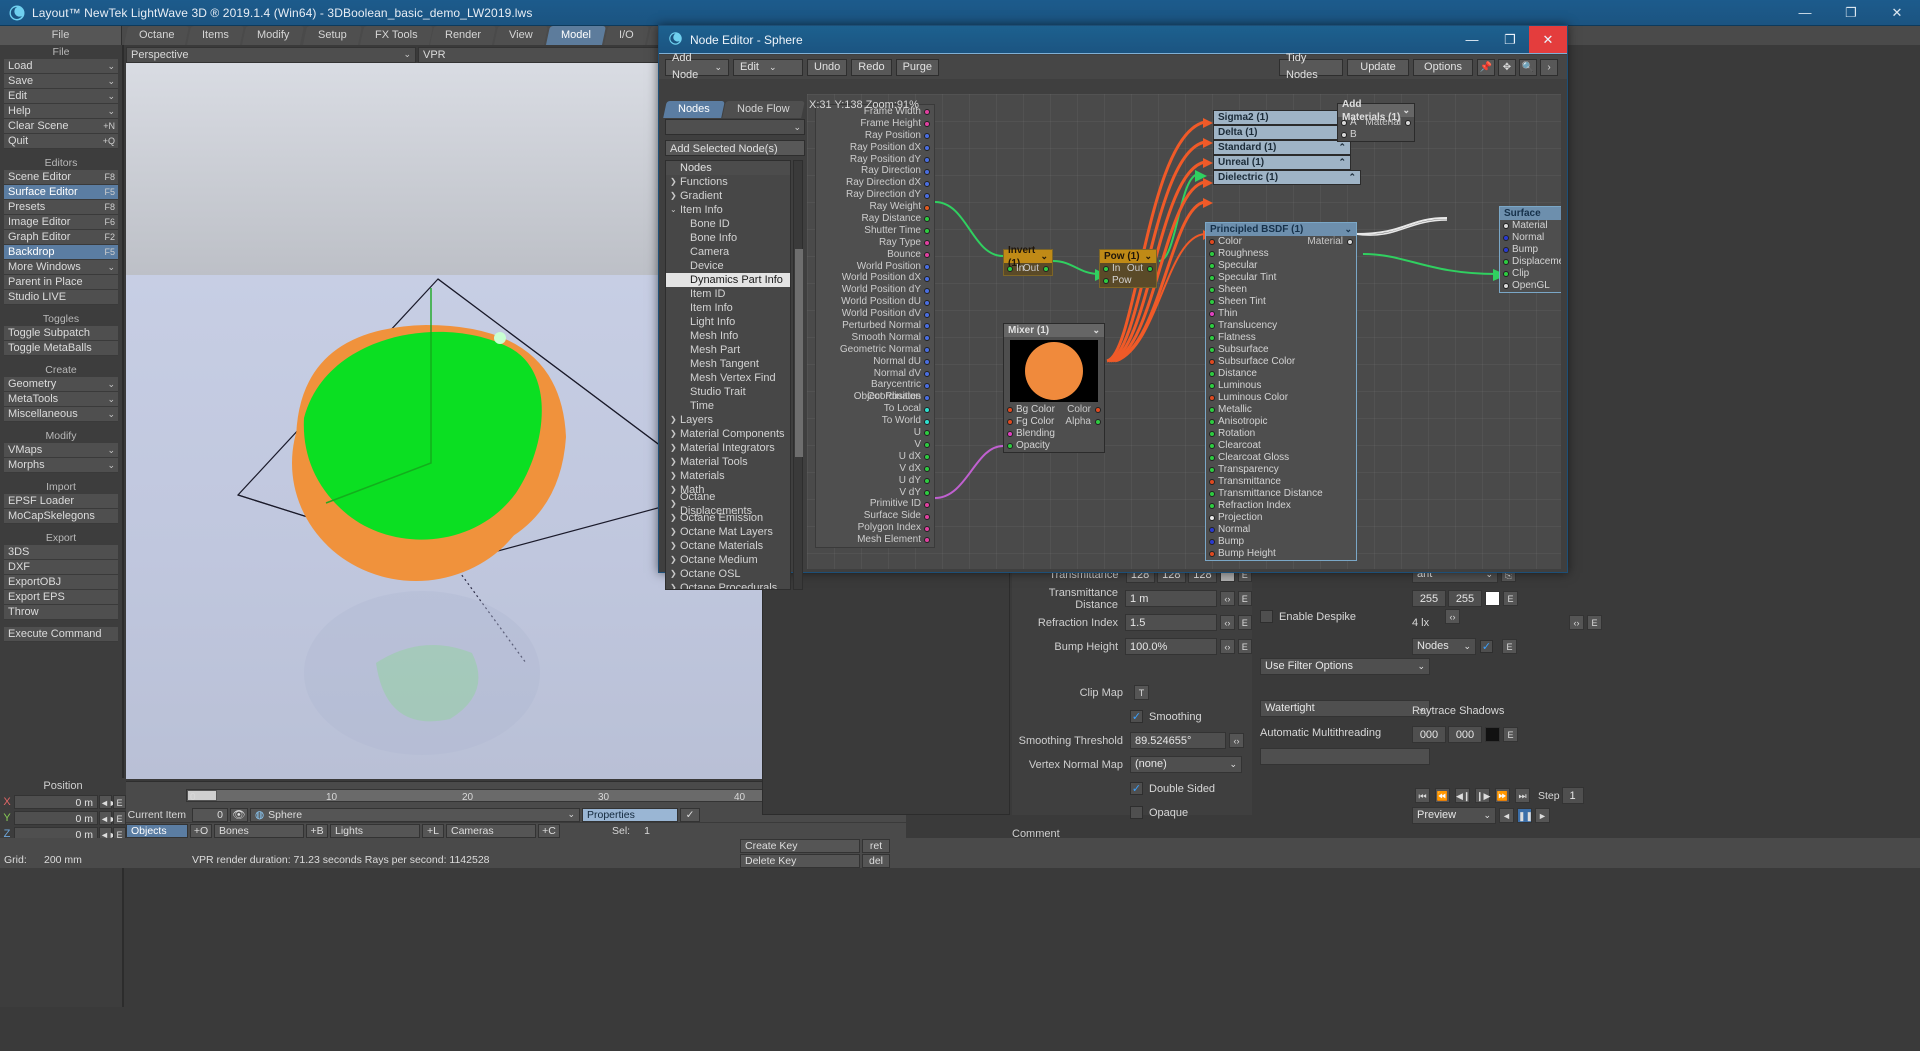  Describe the element at coordinates (1282, 132) in the screenshot. I see `collapsed-node-header: Delta (1)⌃` at that location.